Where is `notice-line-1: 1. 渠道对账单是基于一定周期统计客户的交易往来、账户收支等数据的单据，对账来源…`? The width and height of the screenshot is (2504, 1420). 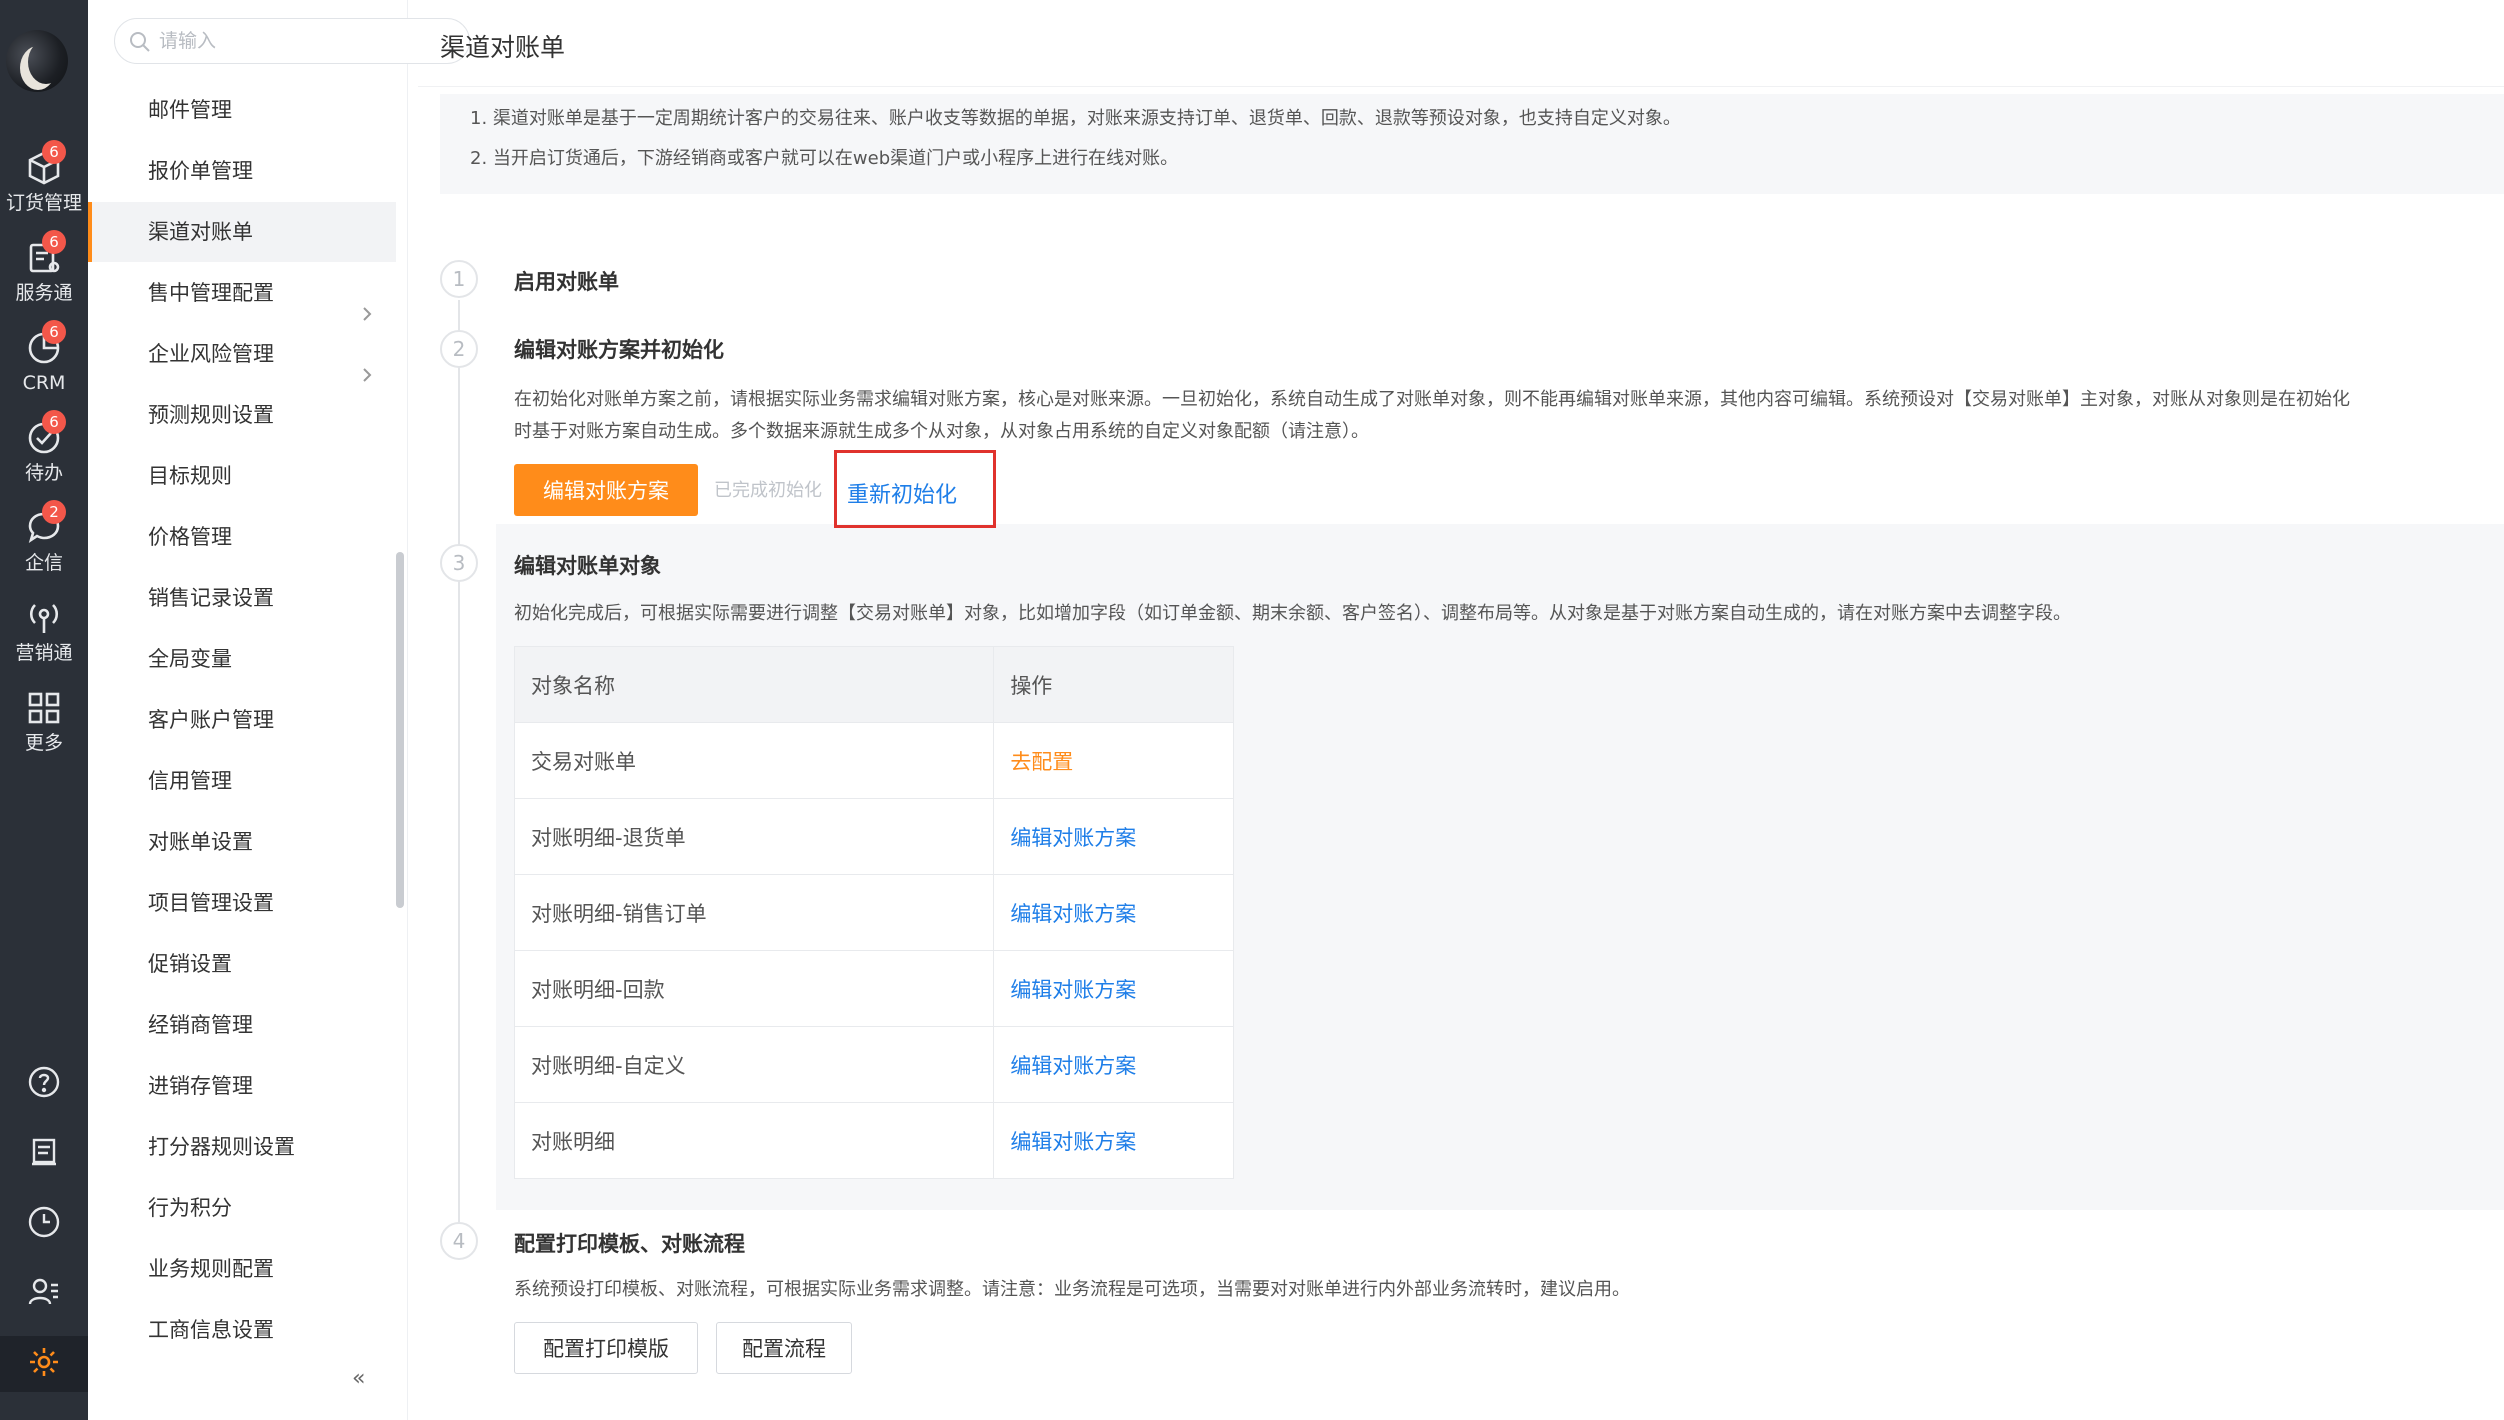 notice-line-1: 1. 渠道对账单是基于一定周期统计客户的交易往来、账户收支等数据的单据，对账来源… is located at coordinates (1075, 118).